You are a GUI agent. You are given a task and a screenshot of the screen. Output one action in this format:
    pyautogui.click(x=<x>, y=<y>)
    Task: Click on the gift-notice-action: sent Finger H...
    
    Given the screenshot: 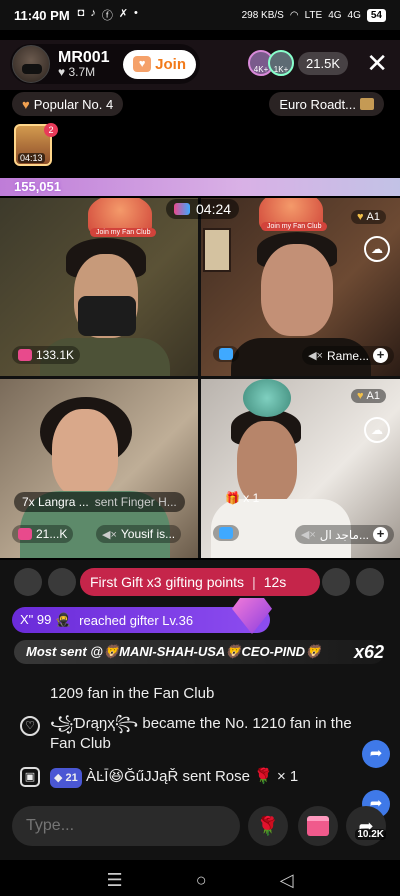 What is the action you would take?
    pyautogui.click(x=135, y=502)
    